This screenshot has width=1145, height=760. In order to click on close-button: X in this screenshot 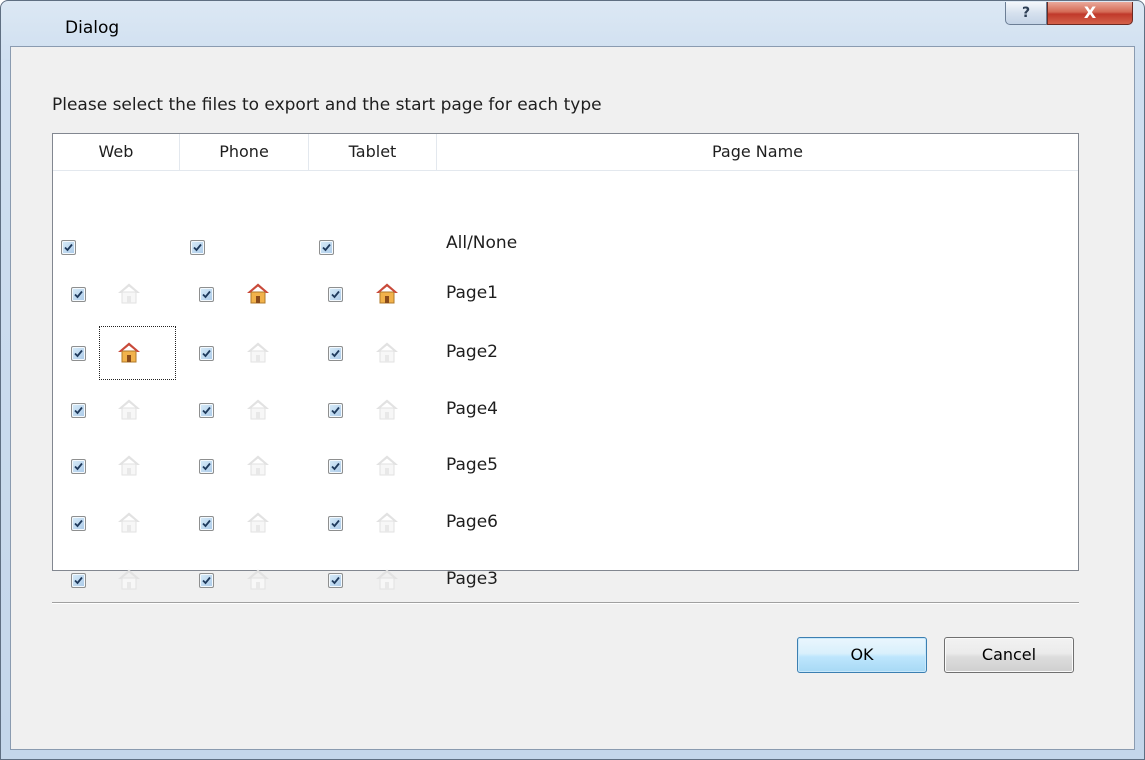, I will do `click(1090, 13)`.